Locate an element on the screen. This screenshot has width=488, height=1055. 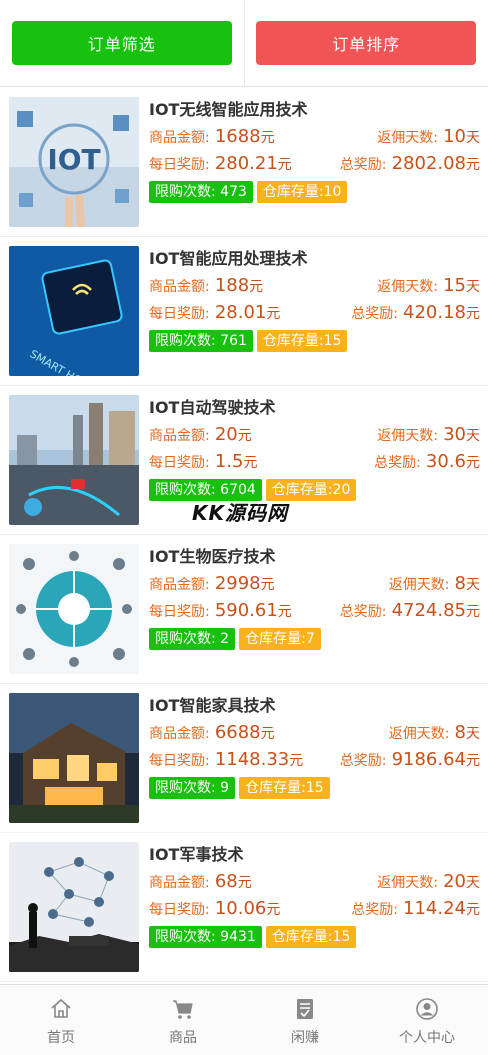
total-number: 9186.64 is located at coordinates (428, 759).